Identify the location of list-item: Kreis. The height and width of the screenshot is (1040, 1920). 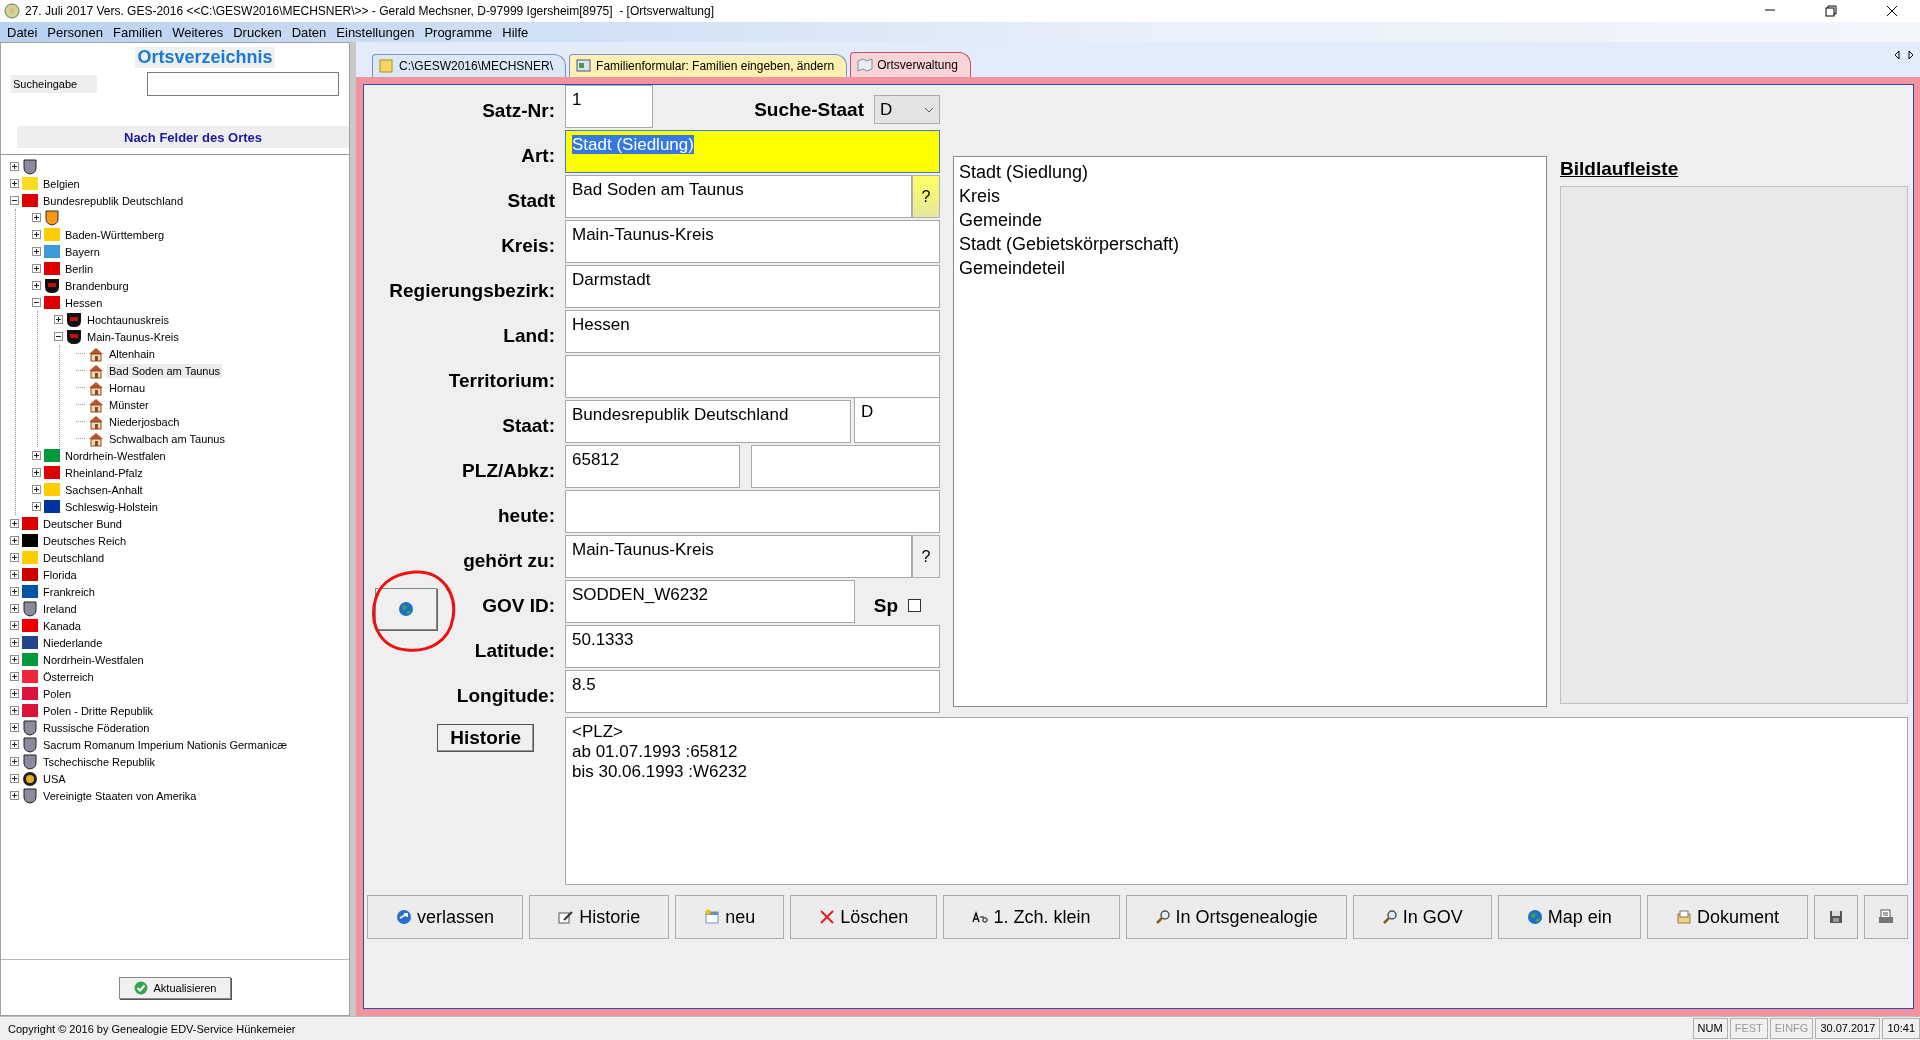
(979, 196).